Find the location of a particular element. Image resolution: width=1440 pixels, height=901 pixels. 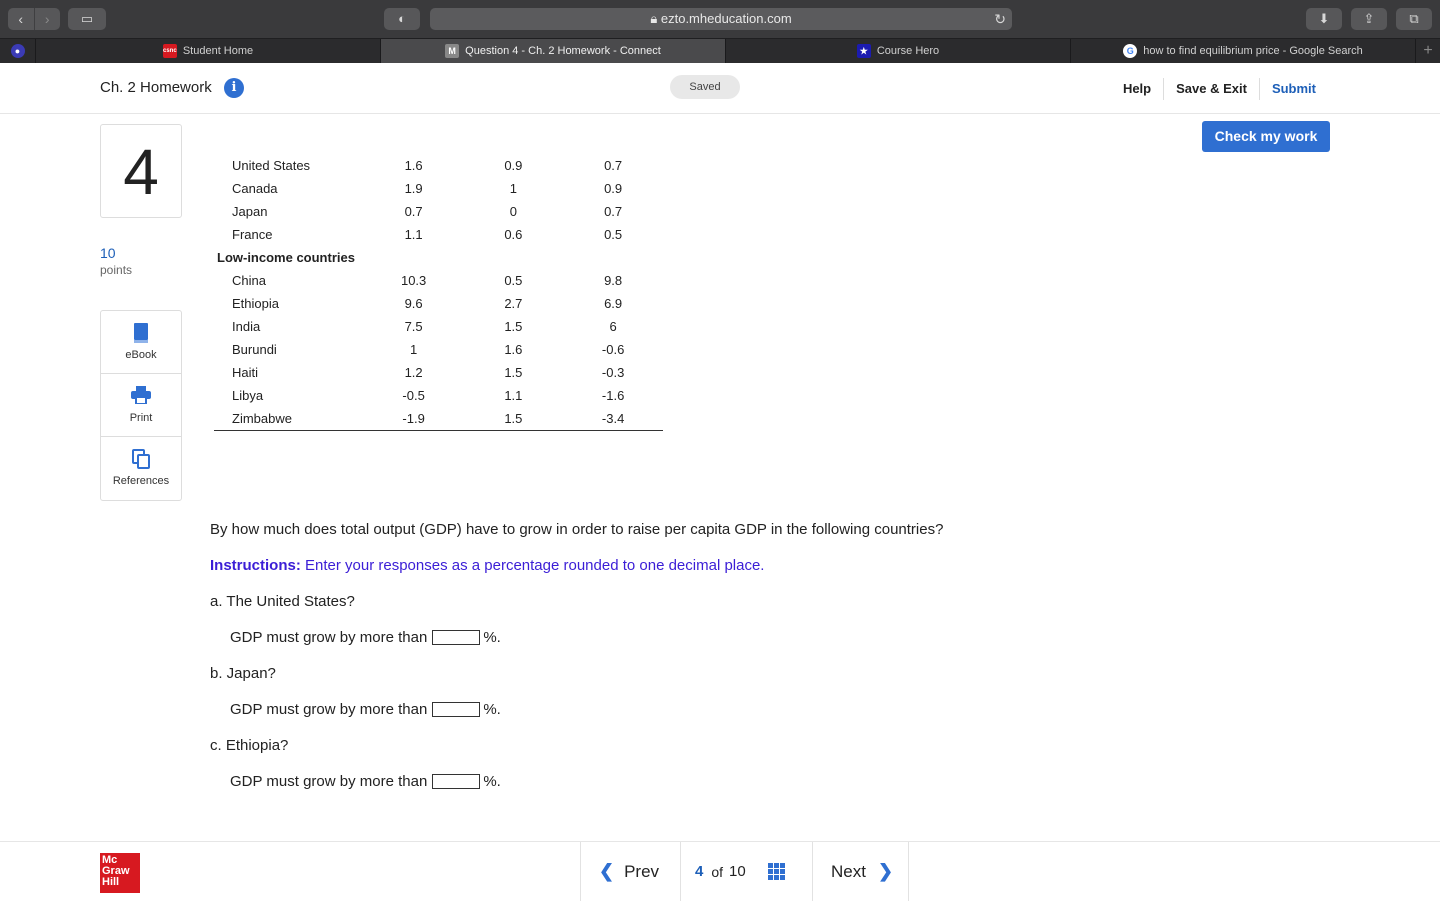

group-label: Low-income countries is located at coordinates (286, 257).